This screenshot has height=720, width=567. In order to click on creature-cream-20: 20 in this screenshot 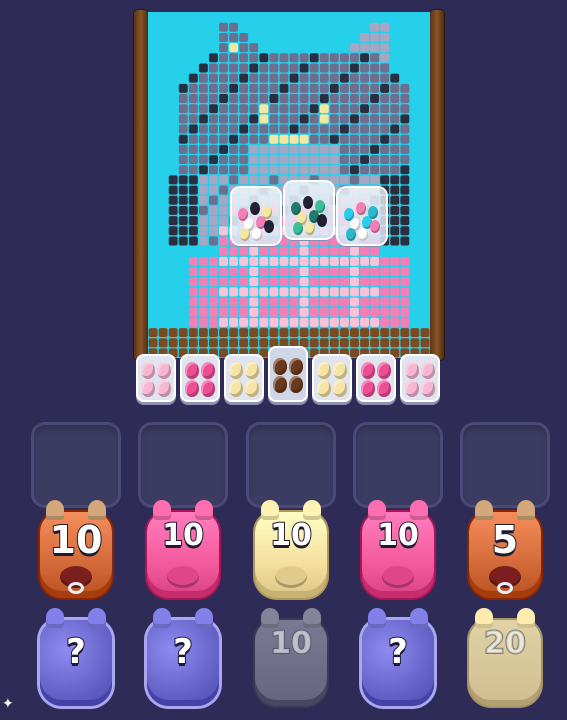, I will do `click(505, 658)`.